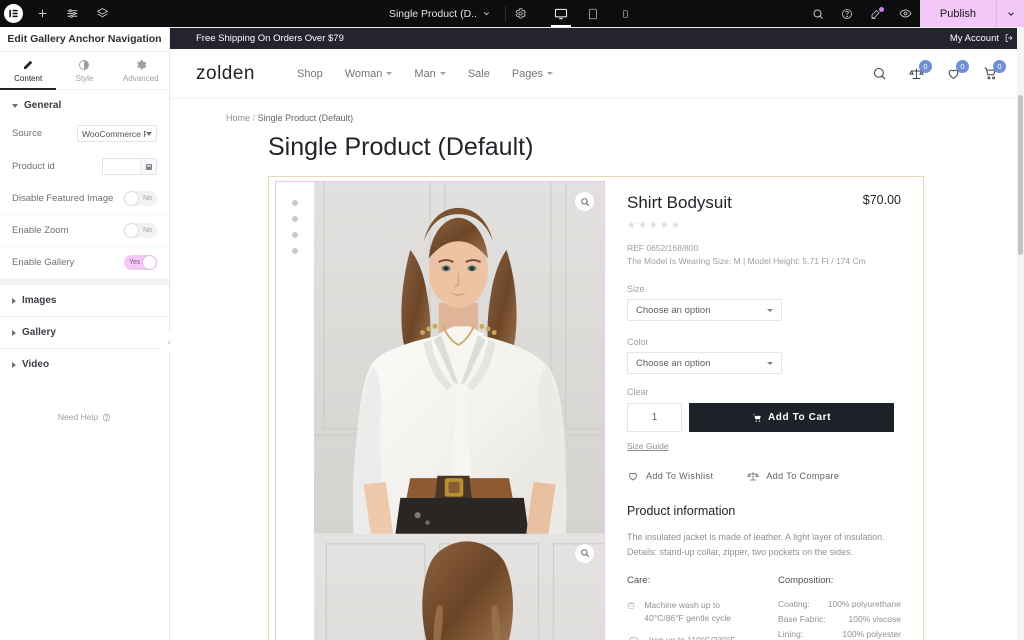 This screenshot has width=1024, height=640. What do you see at coordinates (527, 73) in the screenshot?
I see `nav-item-label: Pages` at bounding box center [527, 73].